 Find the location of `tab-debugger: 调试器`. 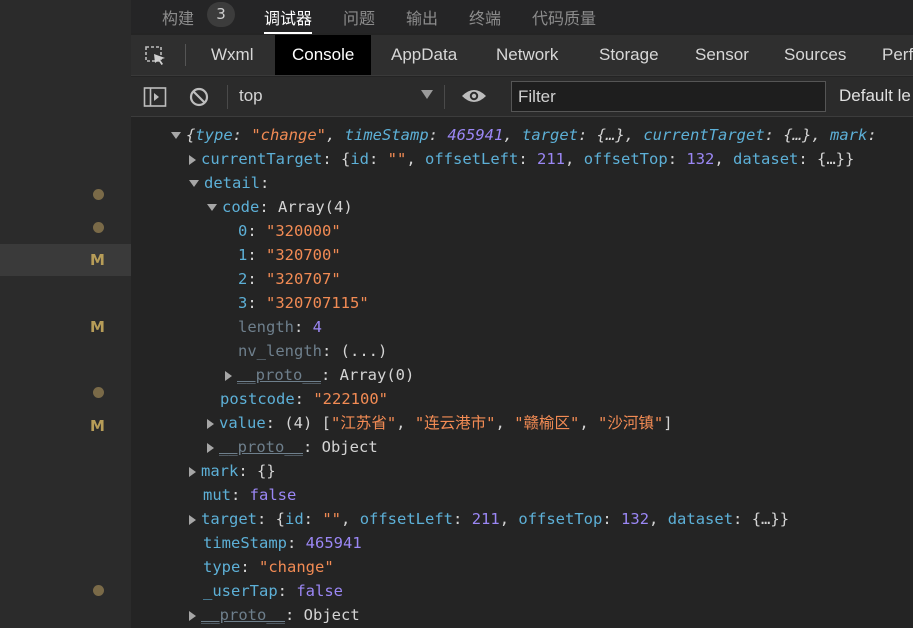

tab-debugger: 调试器 is located at coordinates (288, 19).